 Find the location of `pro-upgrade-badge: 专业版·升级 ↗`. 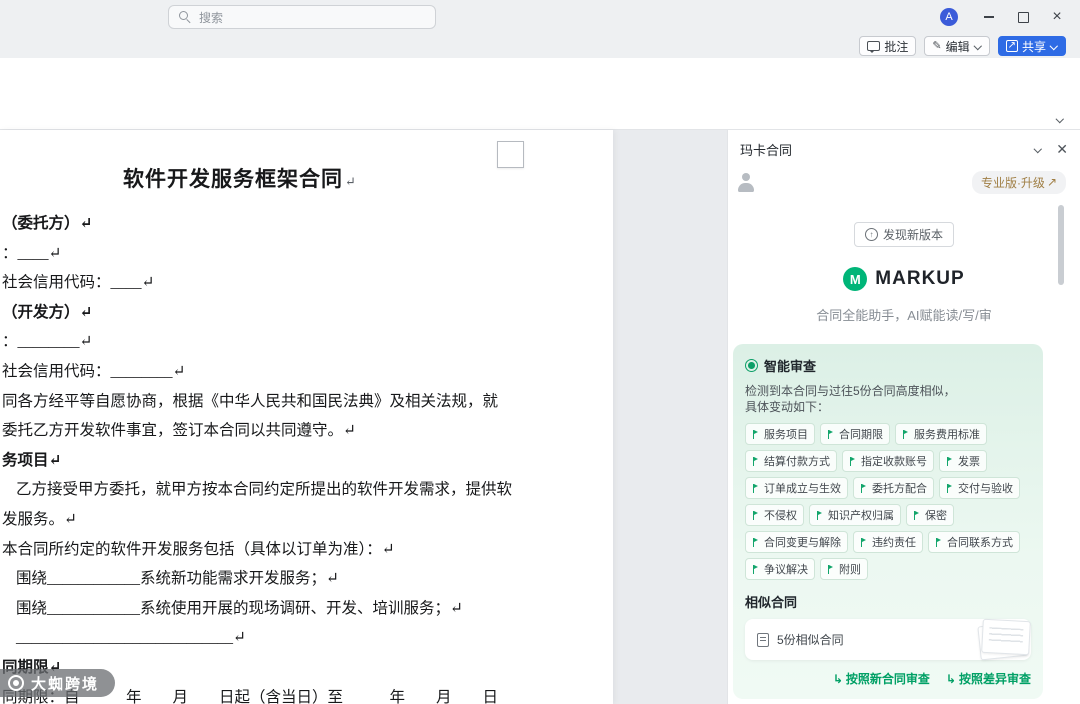

pro-upgrade-badge: 专业版·升级 ↗ is located at coordinates (1018, 182).